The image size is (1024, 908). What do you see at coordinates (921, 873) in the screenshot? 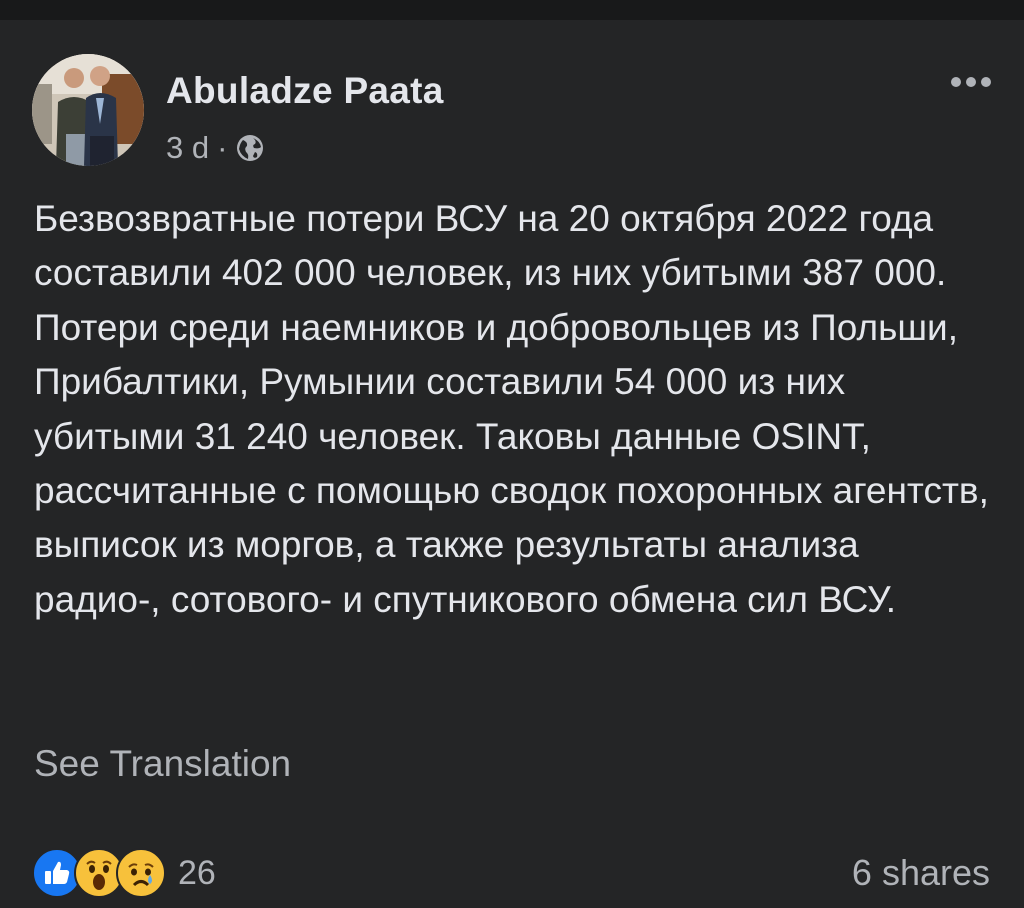
I see `shares-count: 6 shares` at bounding box center [921, 873].